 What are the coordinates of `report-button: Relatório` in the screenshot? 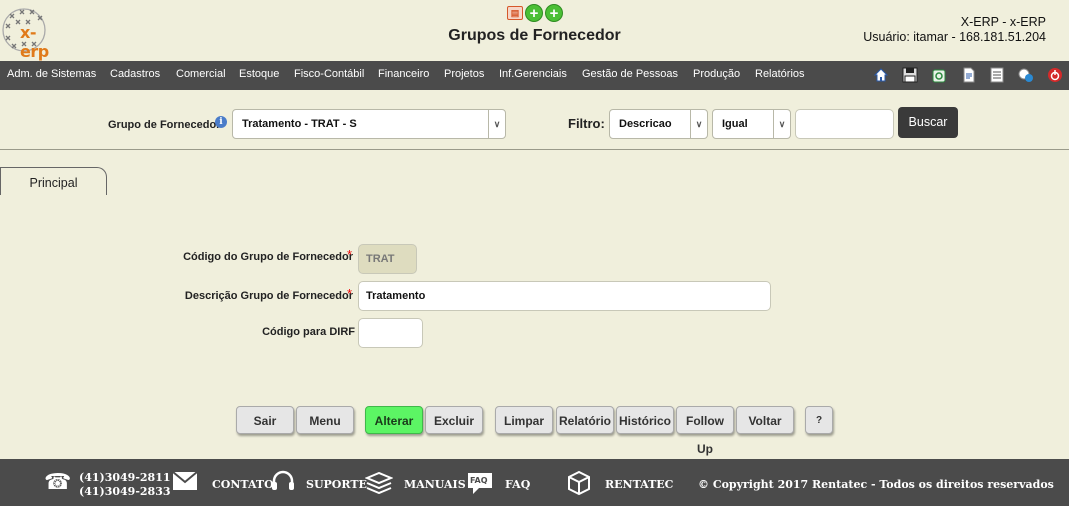 It's located at (585, 420).